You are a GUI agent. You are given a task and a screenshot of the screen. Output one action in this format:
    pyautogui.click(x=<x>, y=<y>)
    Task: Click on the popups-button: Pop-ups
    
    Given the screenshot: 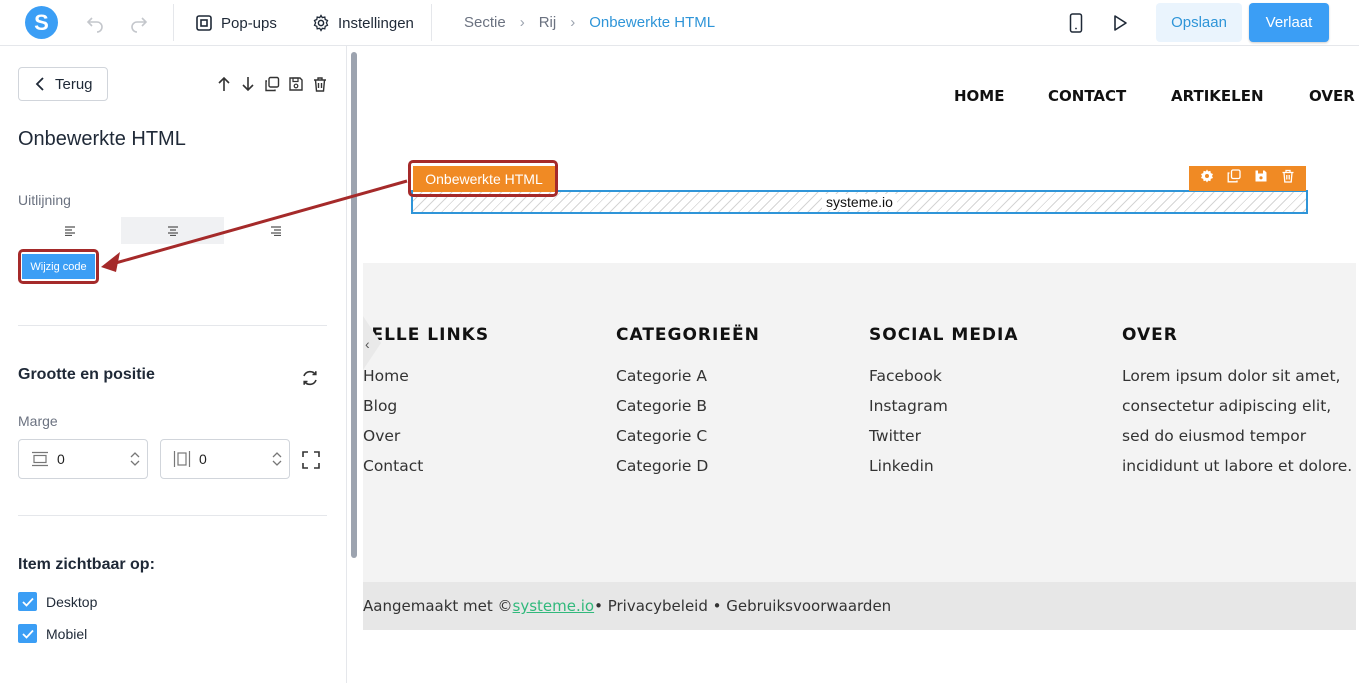 What is the action you would take?
    pyautogui.click(x=236, y=23)
    